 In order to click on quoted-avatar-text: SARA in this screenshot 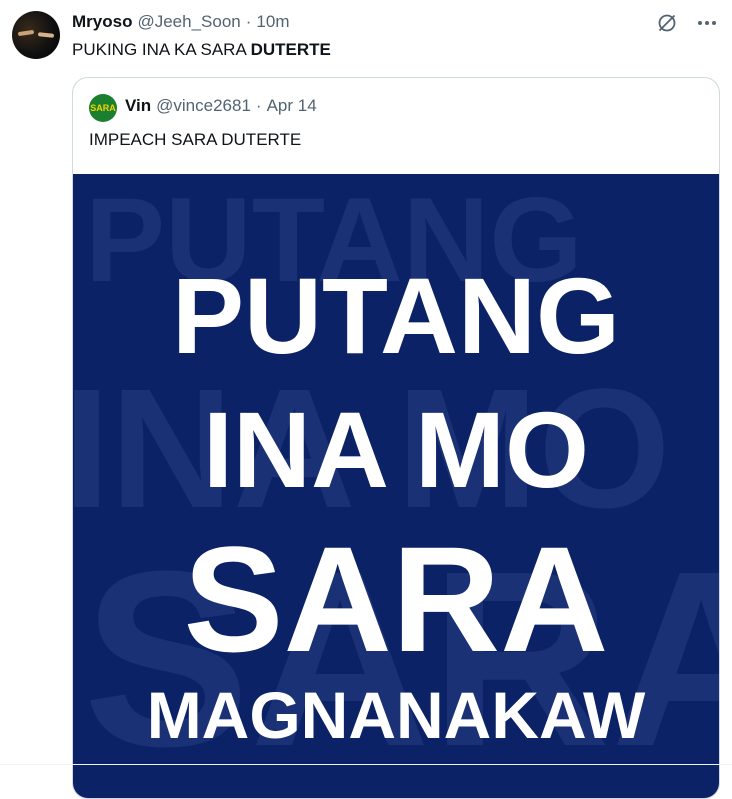, I will do `click(103, 108)`.